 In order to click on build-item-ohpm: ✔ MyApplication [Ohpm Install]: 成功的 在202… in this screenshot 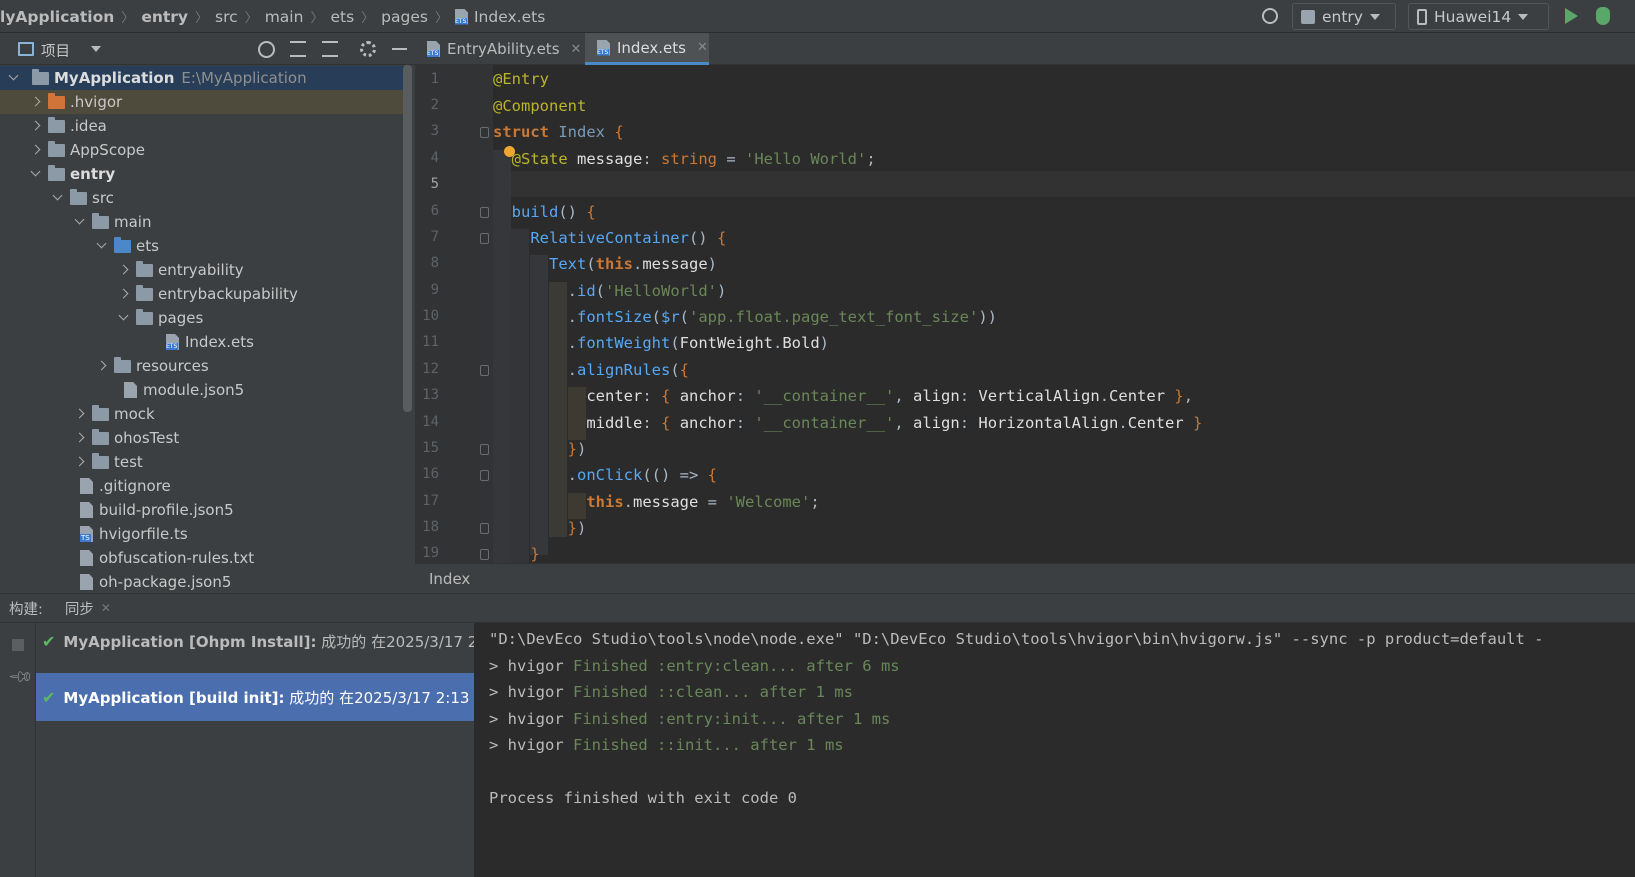, I will do `click(268, 641)`.